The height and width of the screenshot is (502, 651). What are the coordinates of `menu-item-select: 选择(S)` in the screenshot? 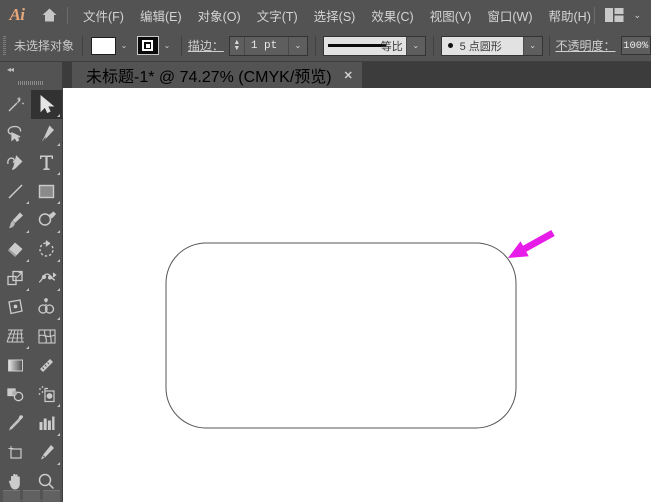 It's located at (335, 15).